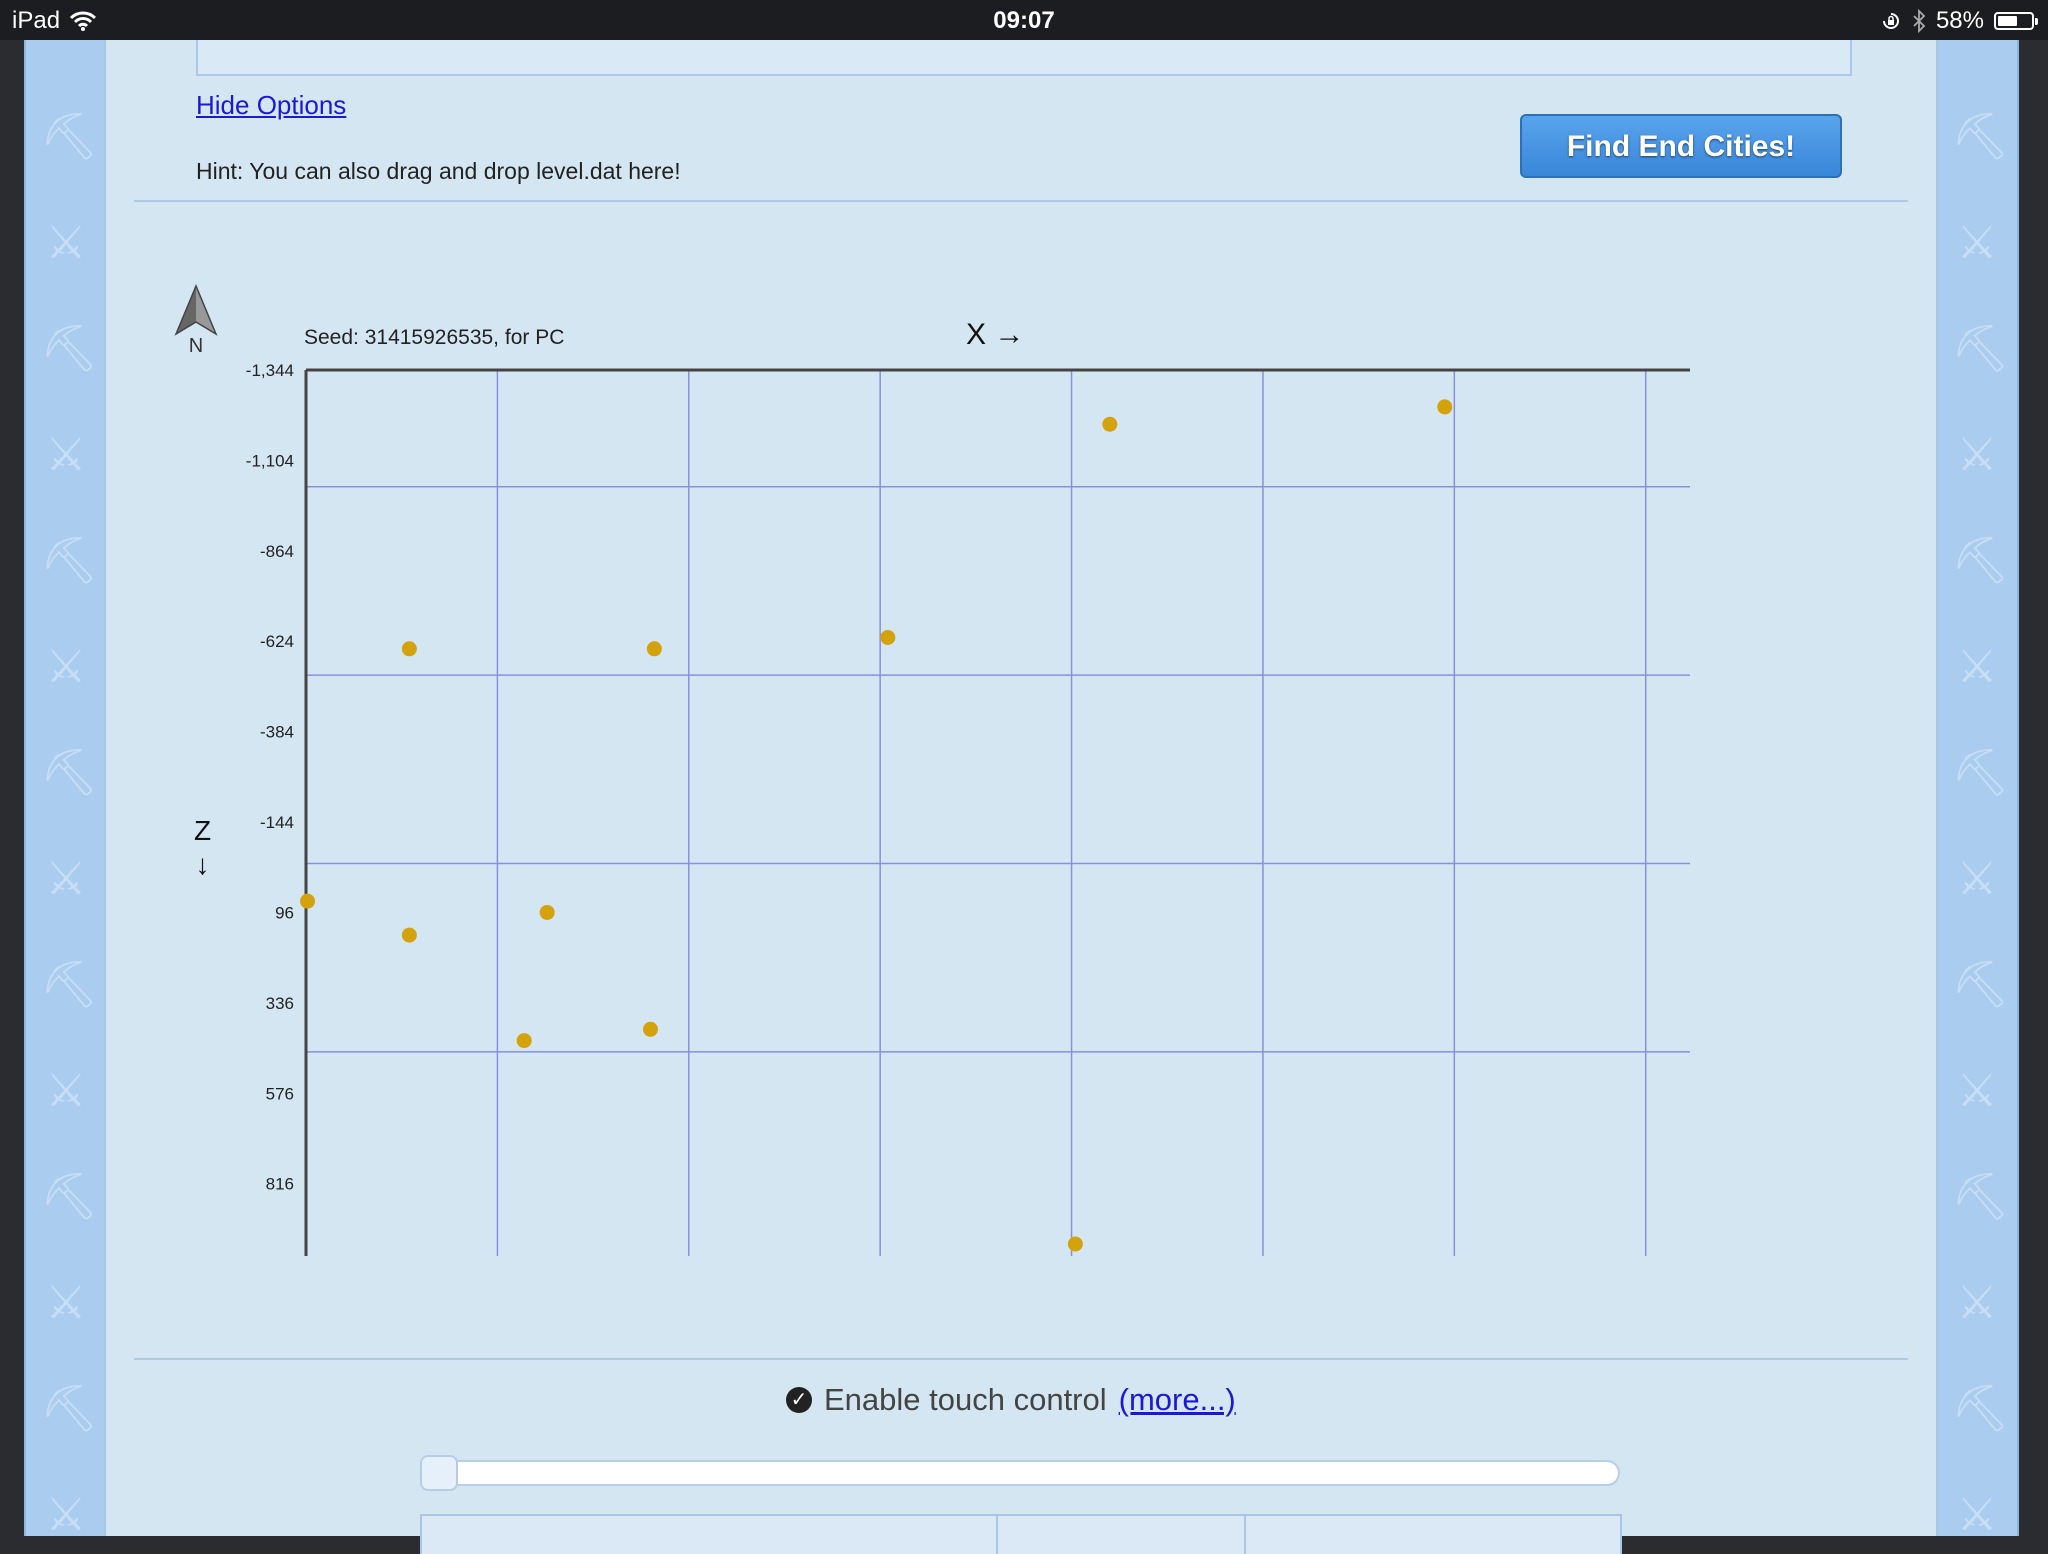  Describe the element at coordinates (280, 1184) in the screenshot. I see `y-tick-label: 816` at that location.